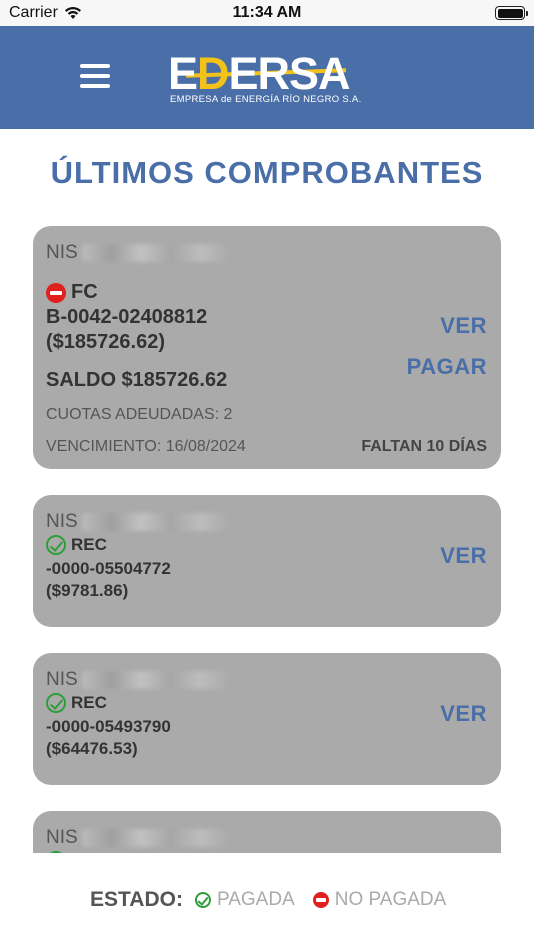 The height and width of the screenshot is (950, 534). Describe the element at coordinates (267, 561) in the screenshot. I see `receipt-card: NIS REC -0000-05504772 ($9781.86) VER` at that location.